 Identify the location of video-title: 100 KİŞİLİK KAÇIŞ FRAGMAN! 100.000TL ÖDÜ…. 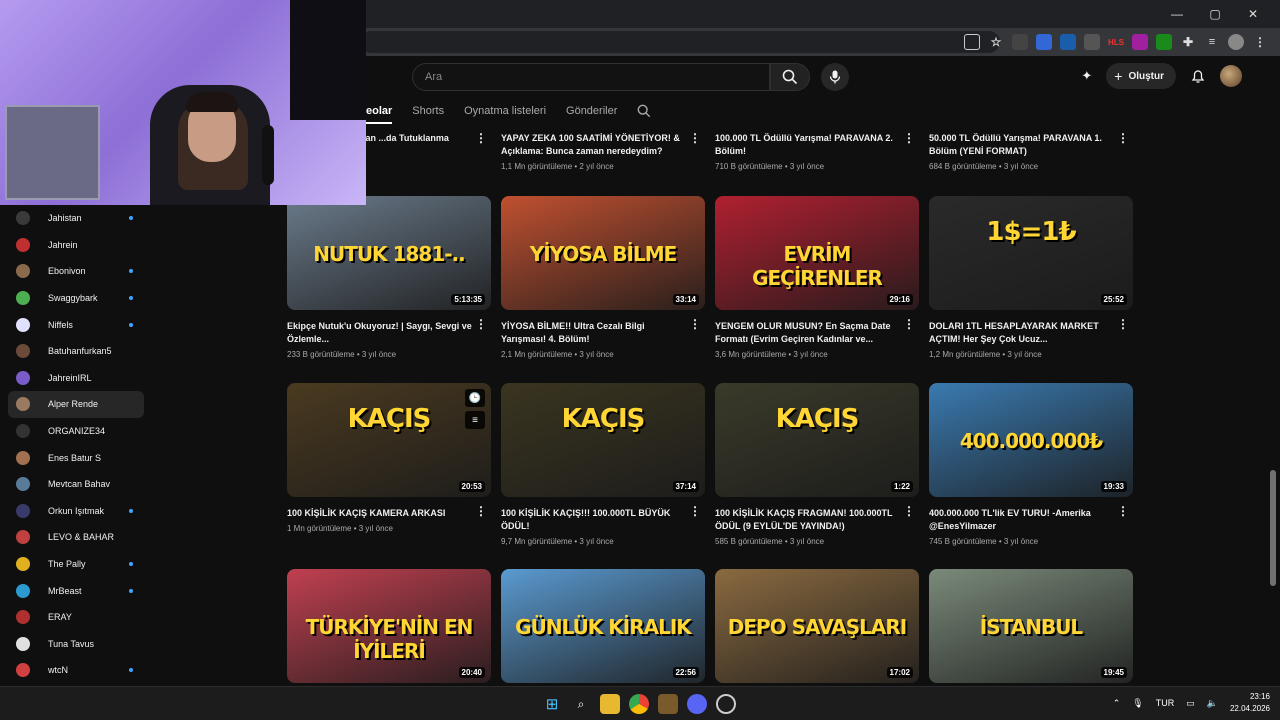
(808, 520).